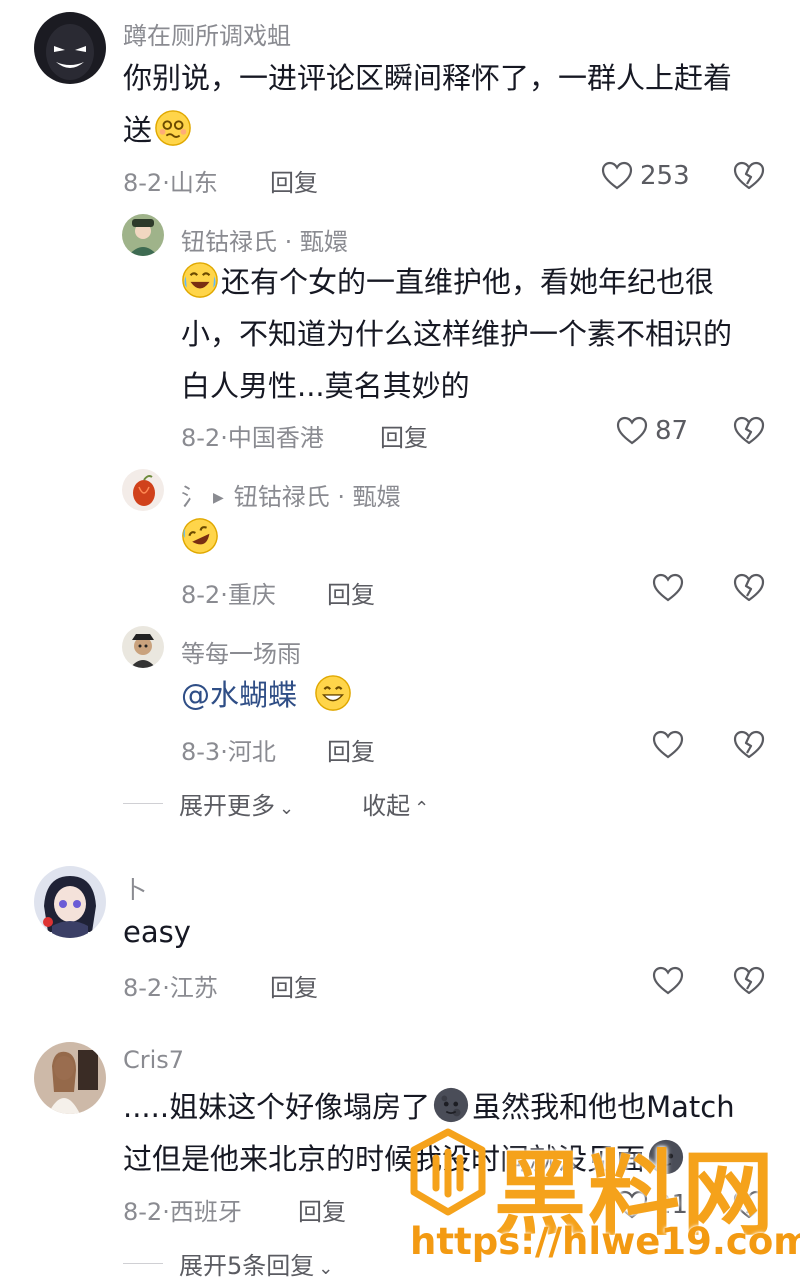 The width and height of the screenshot is (800, 1283). I want to click on thread-controls: 展开更多 ⌄ 收起 ⌃, so click(276, 803).